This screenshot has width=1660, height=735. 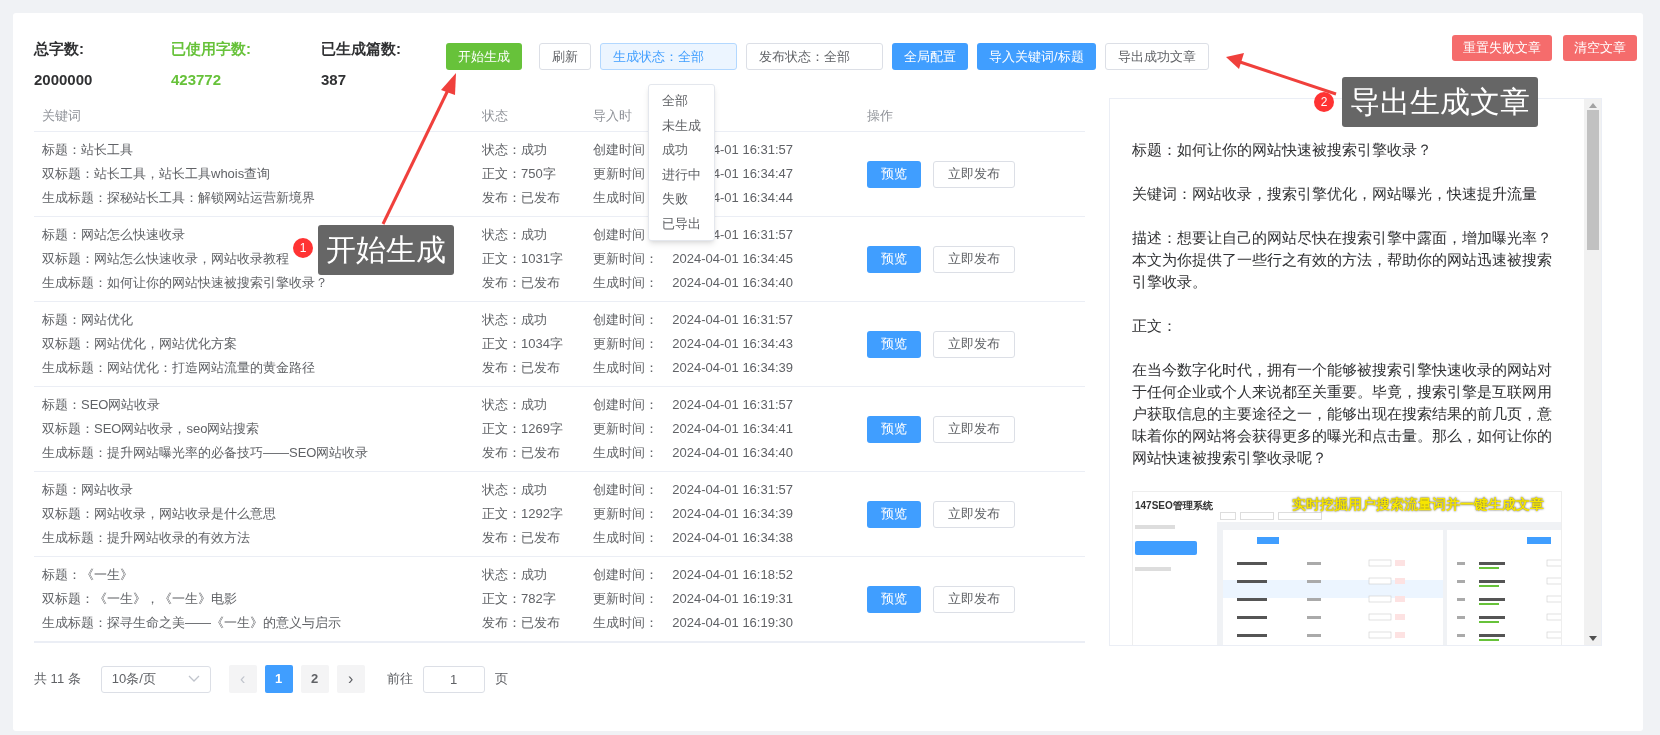 I want to click on table-cell-text: 生成标题：如何让你的网站快速被搜索引擎收录？, so click(x=185, y=283).